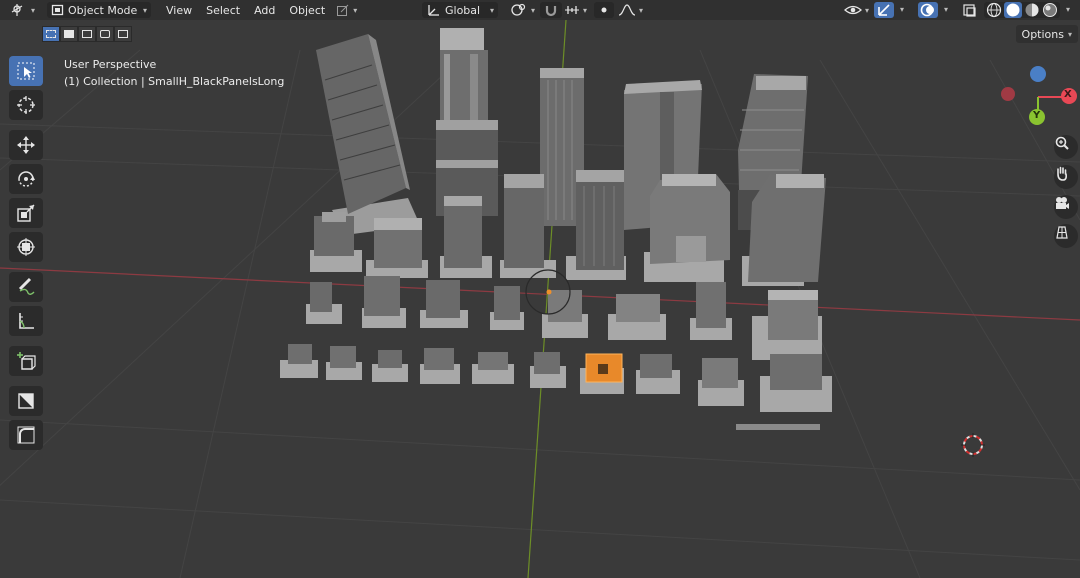 The height and width of the screenshot is (578, 1080). I want to click on select-extend-icon, so click(69, 34).